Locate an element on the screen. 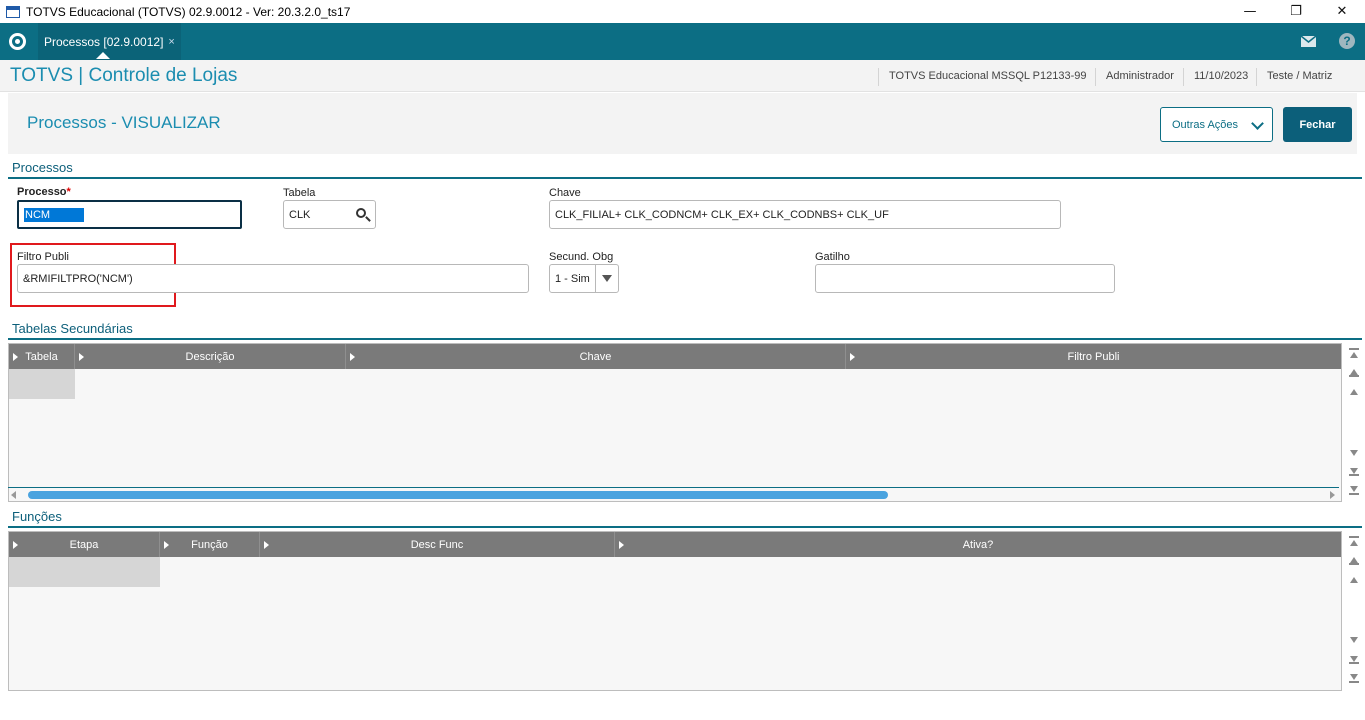 Image resolution: width=1365 pixels, height=720 pixels. select-divider is located at coordinates (595, 278).